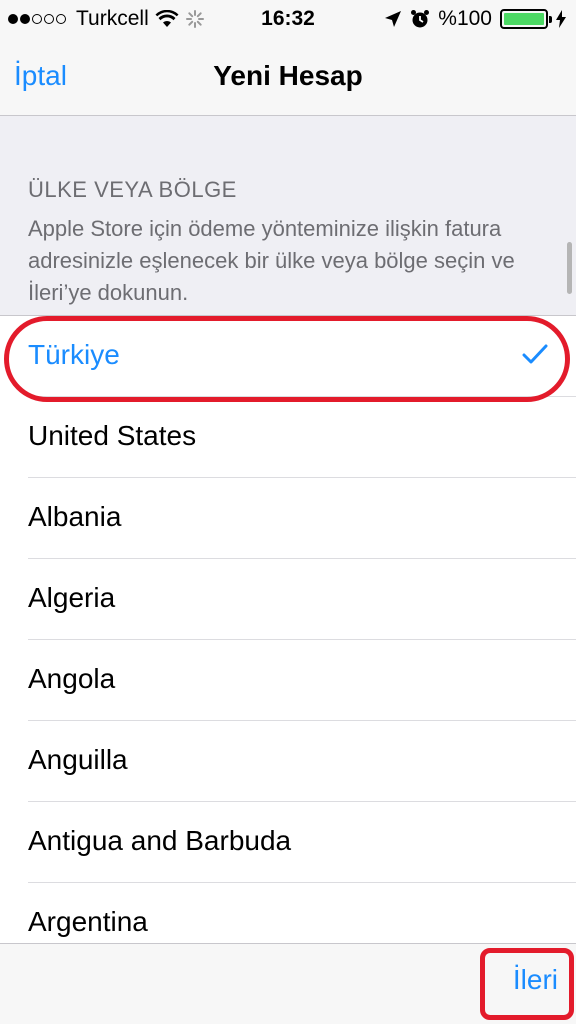 The image size is (576, 1024). What do you see at coordinates (569, 268) in the screenshot?
I see `scrollbar` at bounding box center [569, 268].